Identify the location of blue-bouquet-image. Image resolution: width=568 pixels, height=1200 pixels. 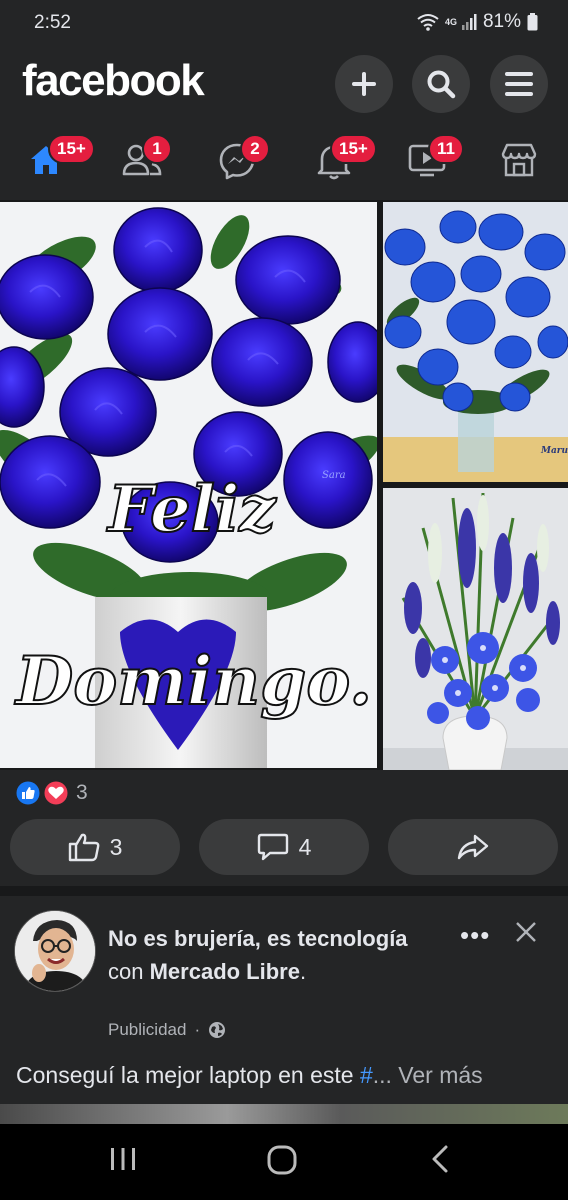
(475, 342).